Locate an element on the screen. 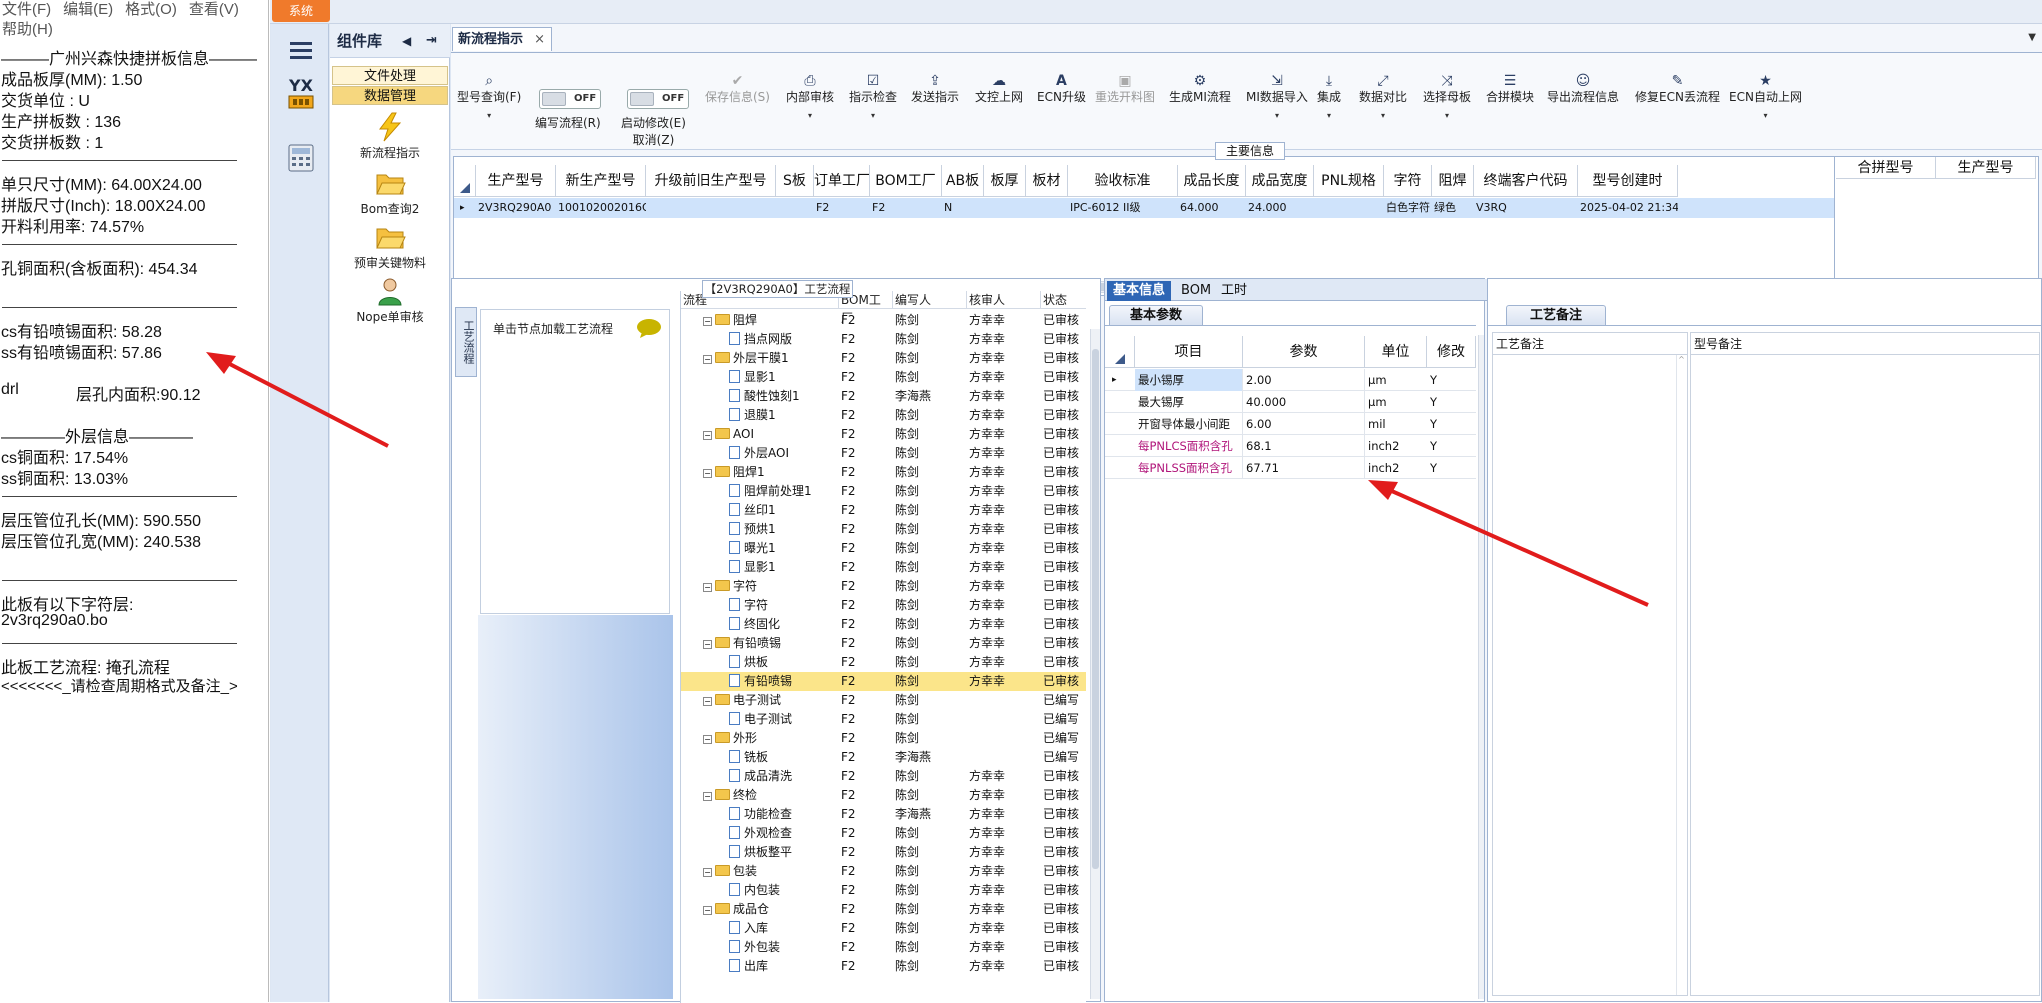 The width and height of the screenshot is (2042, 1003). toggle-start-modify: OFF is located at coordinates (658, 99).